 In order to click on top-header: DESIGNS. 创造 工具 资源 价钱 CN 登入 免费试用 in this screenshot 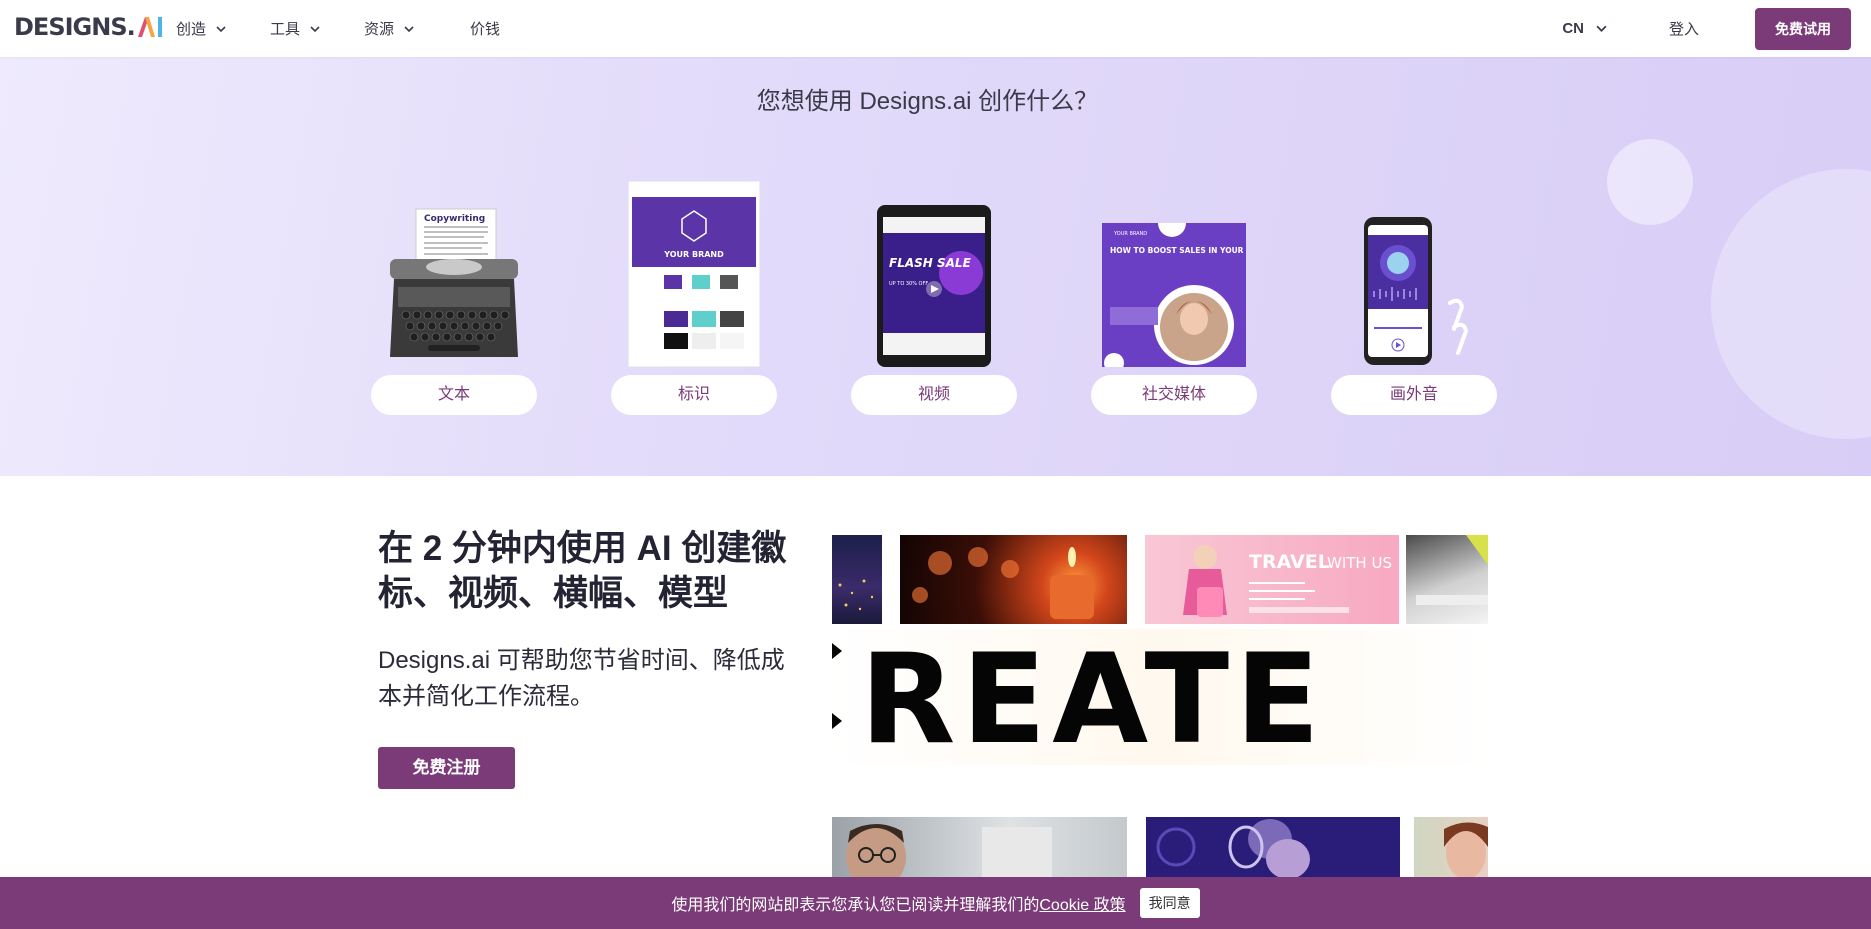, I will do `click(935, 28)`.